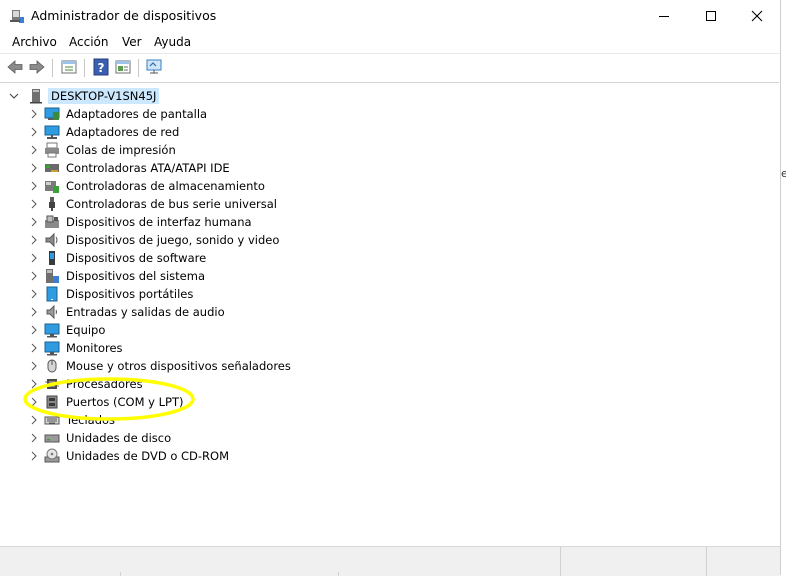 This screenshot has width=786, height=576. Describe the element at coordinates (390, 561) in the screenshot. I see `status-bar` at that location.